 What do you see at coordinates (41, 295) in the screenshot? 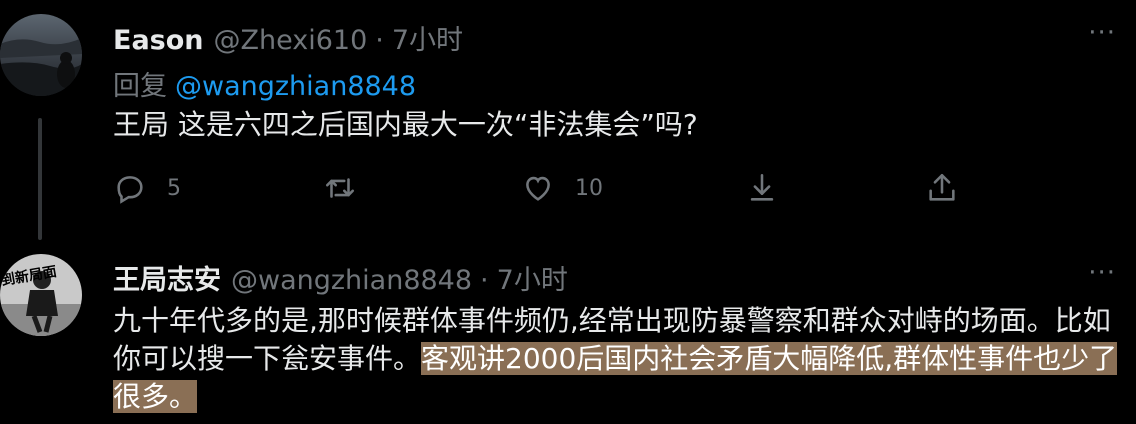
I see `avatar: 到新局面` at bounding box center [41, 295].